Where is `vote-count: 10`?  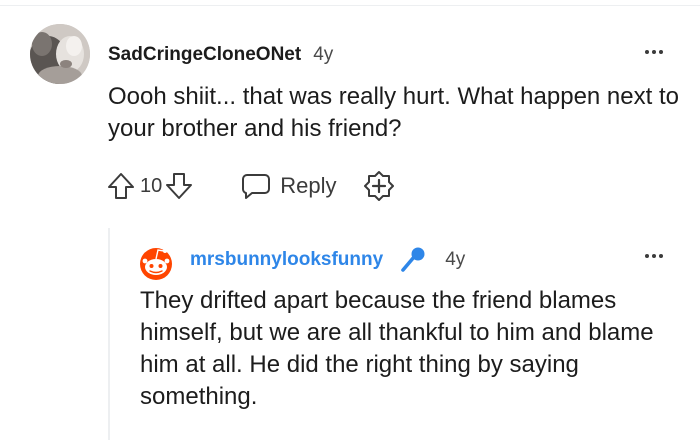 vote-count: 10 is located at coordinates (151, 185).